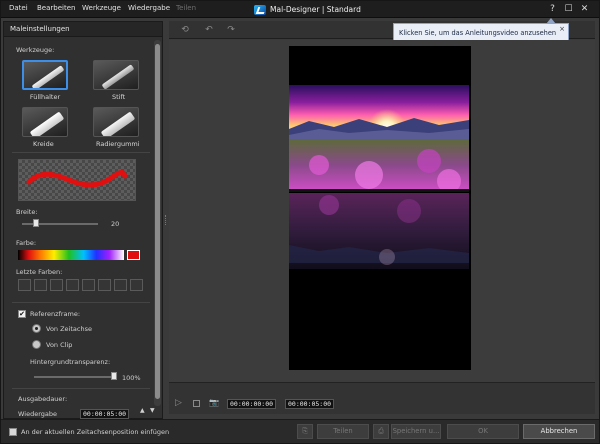 This screenshot has height=444, width=600. Describe the element at coordinates (105, 414) in the screenshot. I see `playback-duration-field: 00:00:05:00` at that location.